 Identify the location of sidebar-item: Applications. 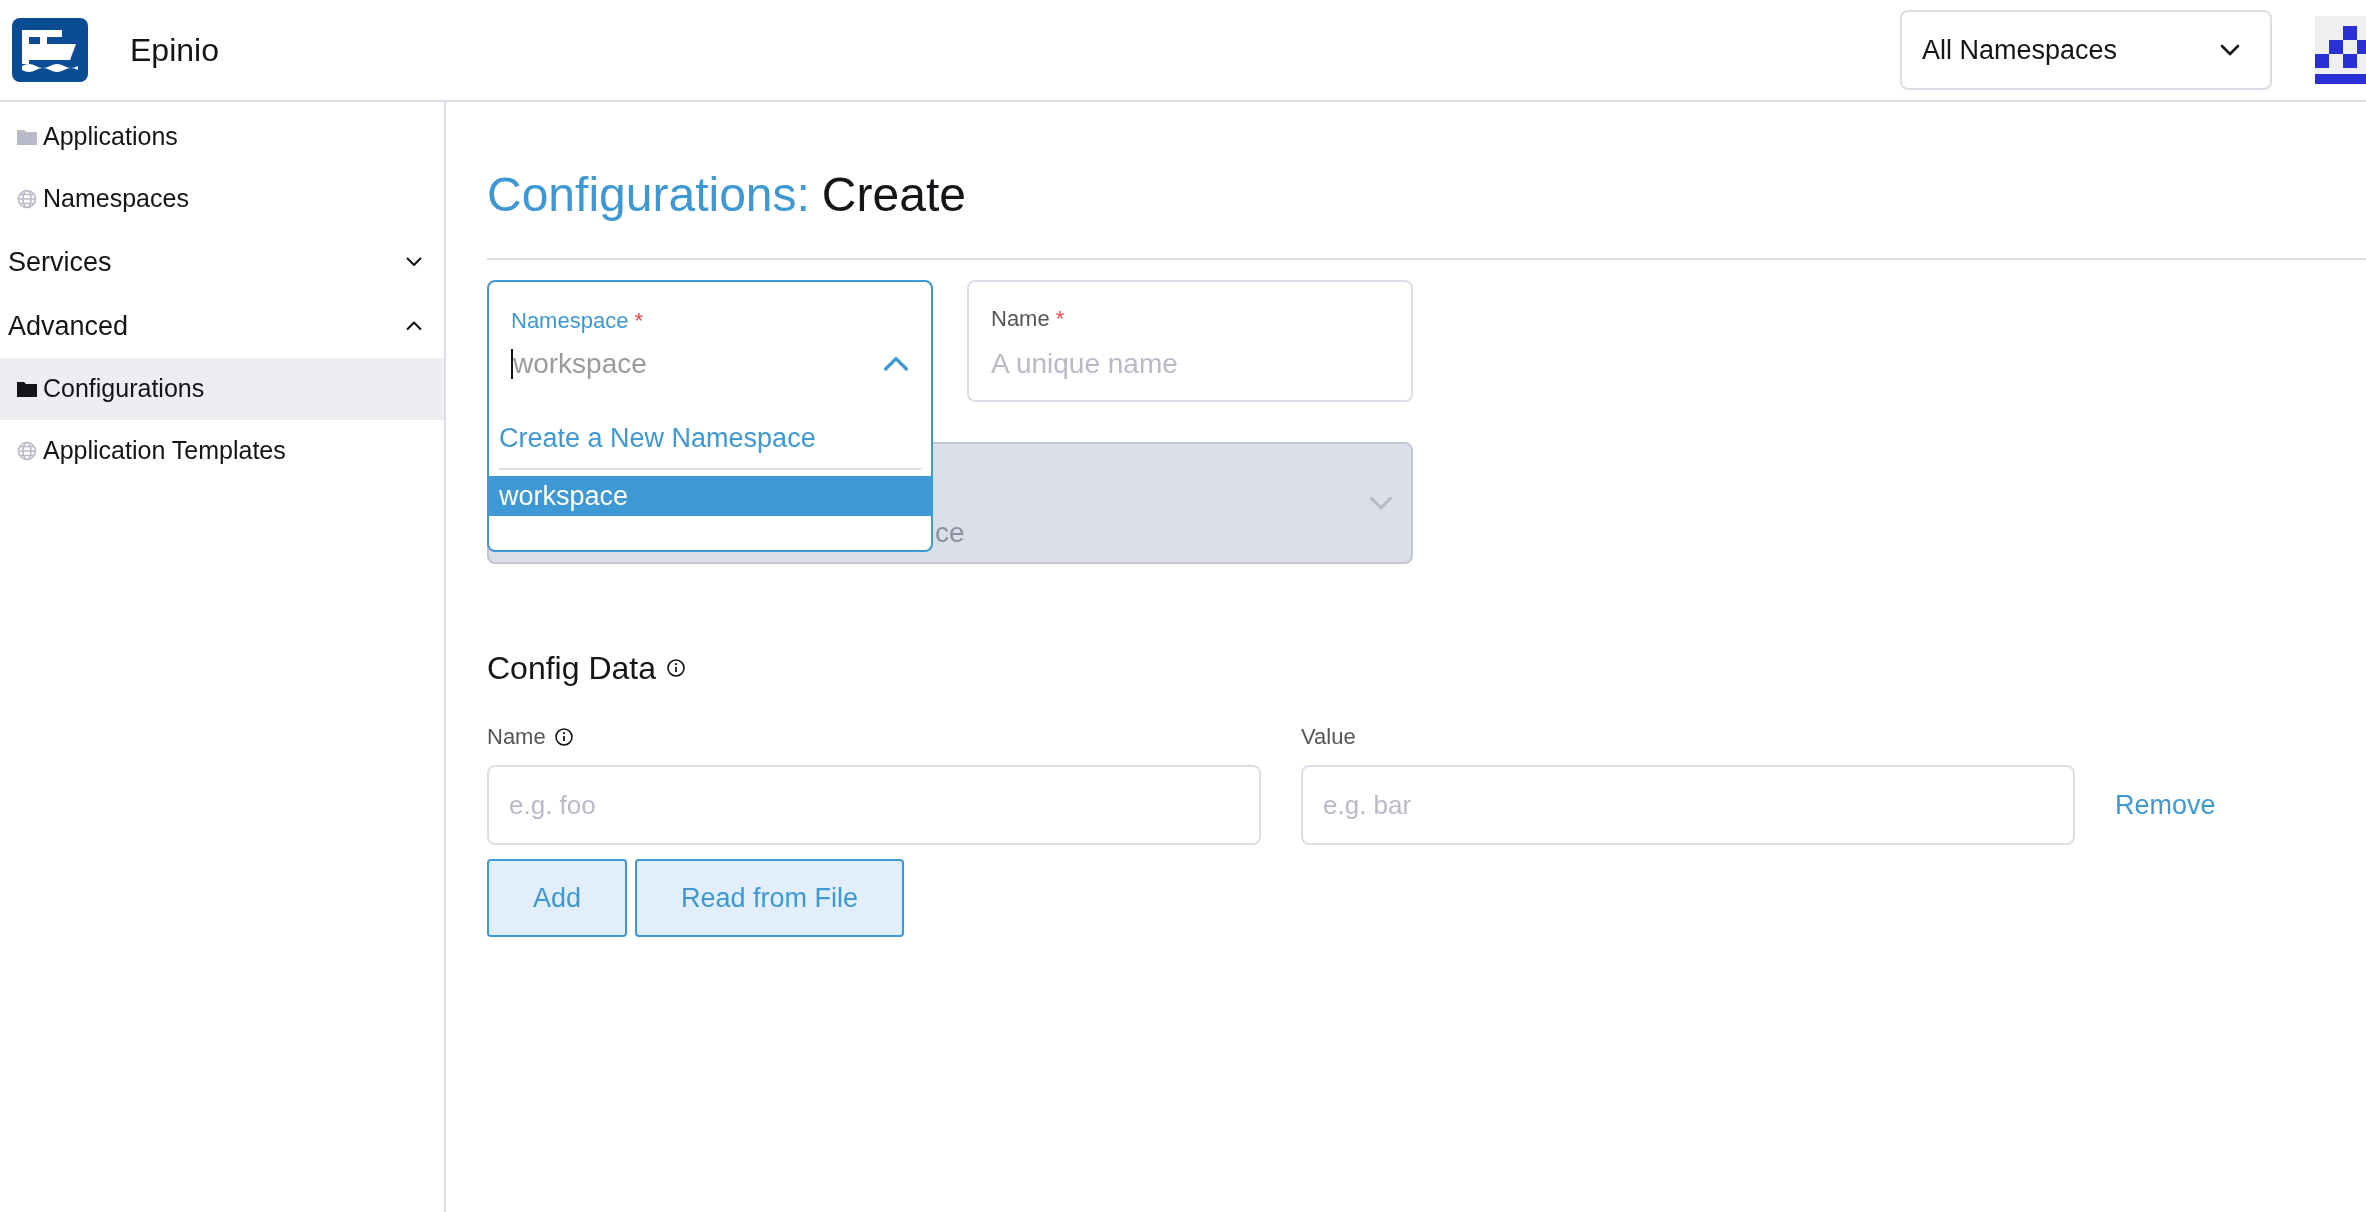
(222, 137).